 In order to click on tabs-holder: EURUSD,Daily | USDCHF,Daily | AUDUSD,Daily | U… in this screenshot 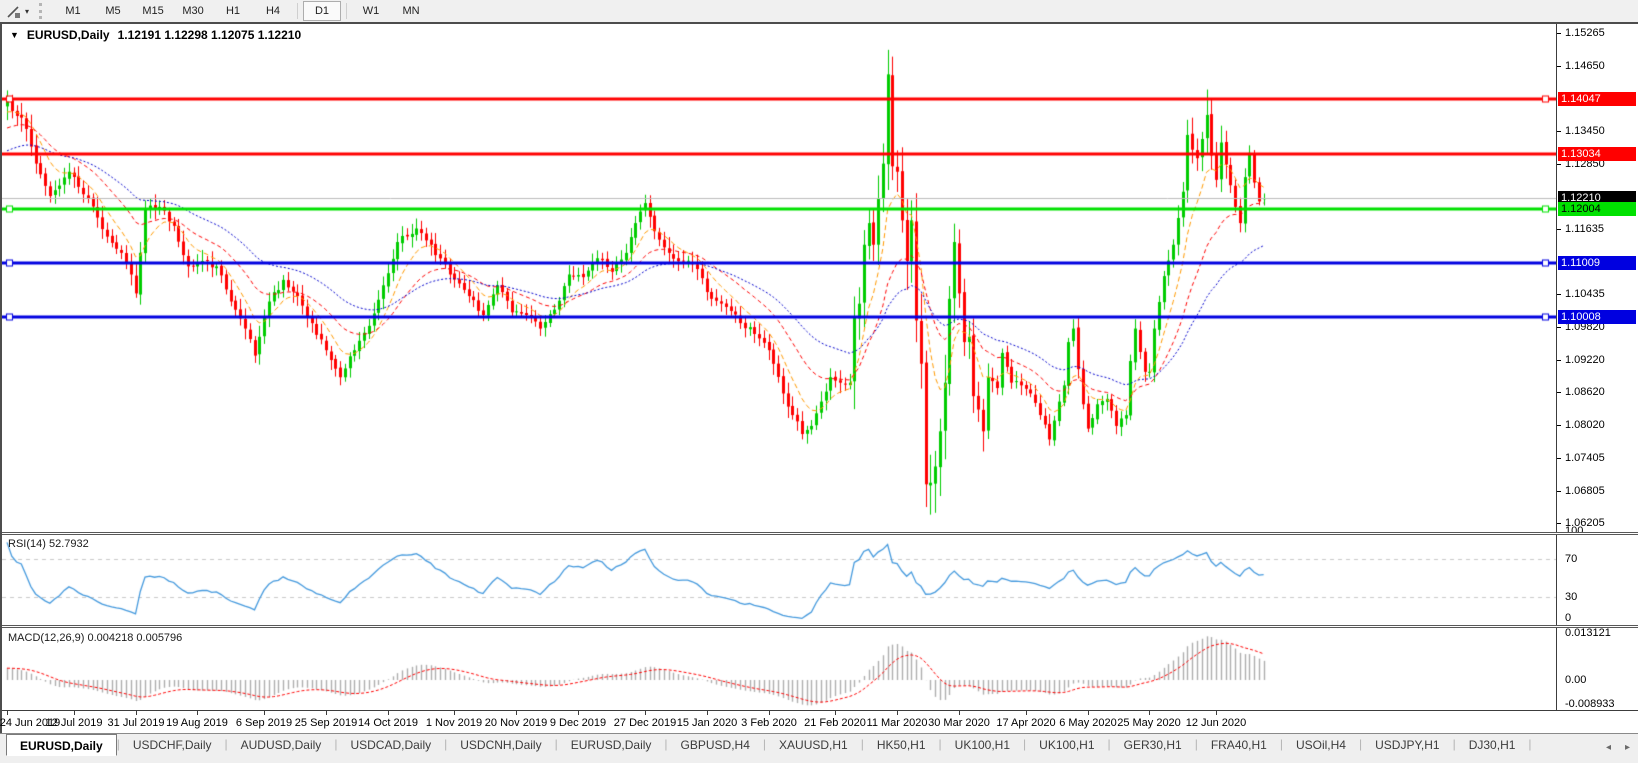, I will do `click(769, 745)`.